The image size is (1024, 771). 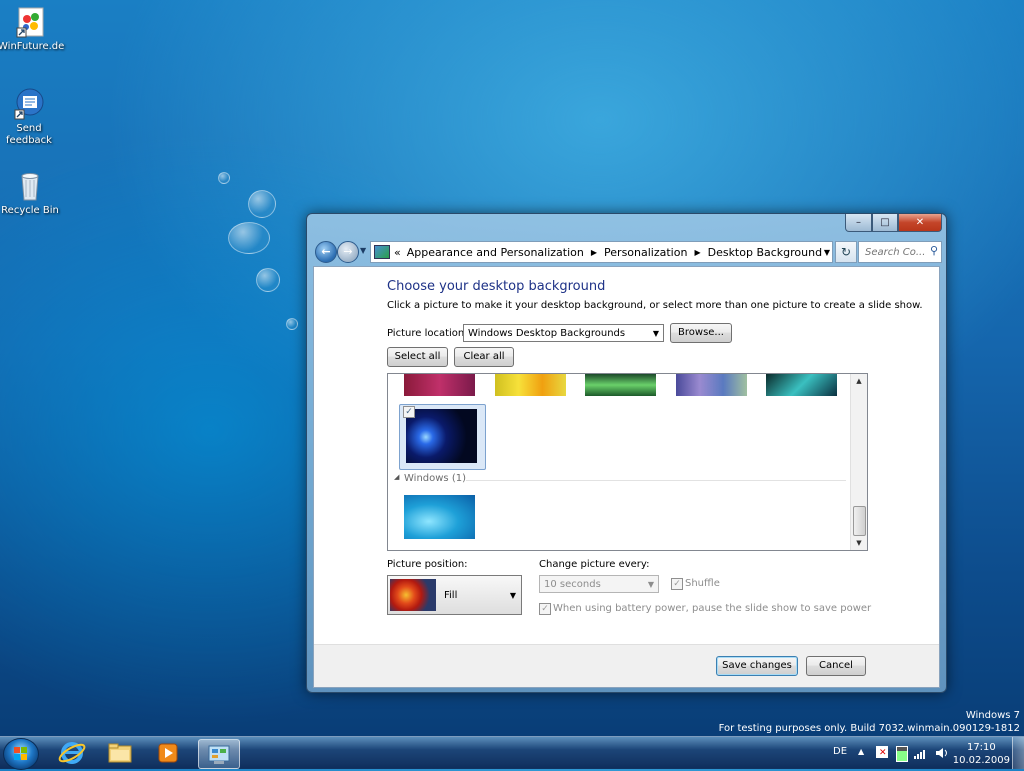 I want to click on clear-all-button: Clear all, so click(x=484, y=357).